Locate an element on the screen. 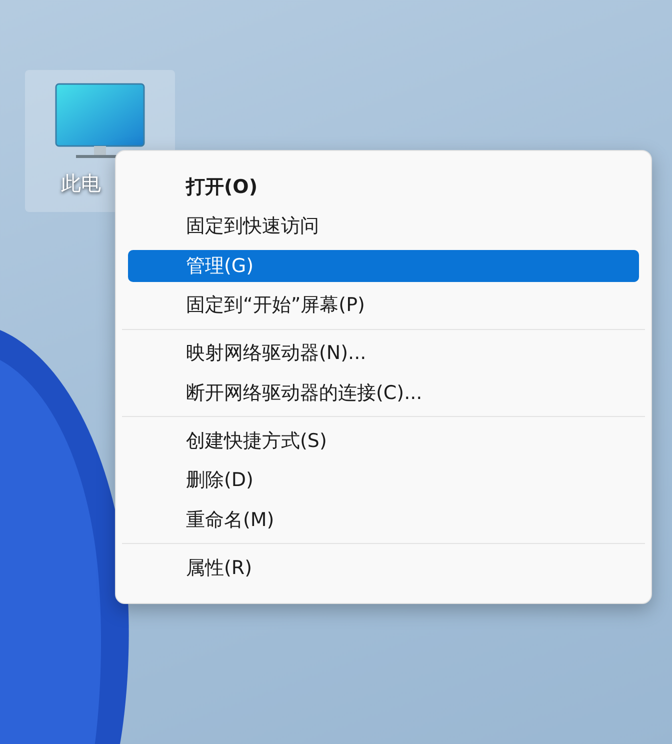  menu-item: 管理(G) is located at coordinates (383, 266).